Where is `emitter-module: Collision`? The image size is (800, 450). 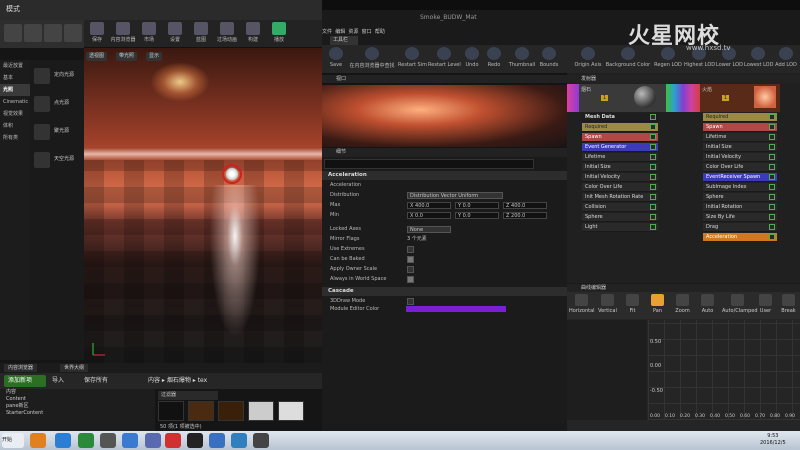 emitter-module: Collision is located at coordinates (620, 207).